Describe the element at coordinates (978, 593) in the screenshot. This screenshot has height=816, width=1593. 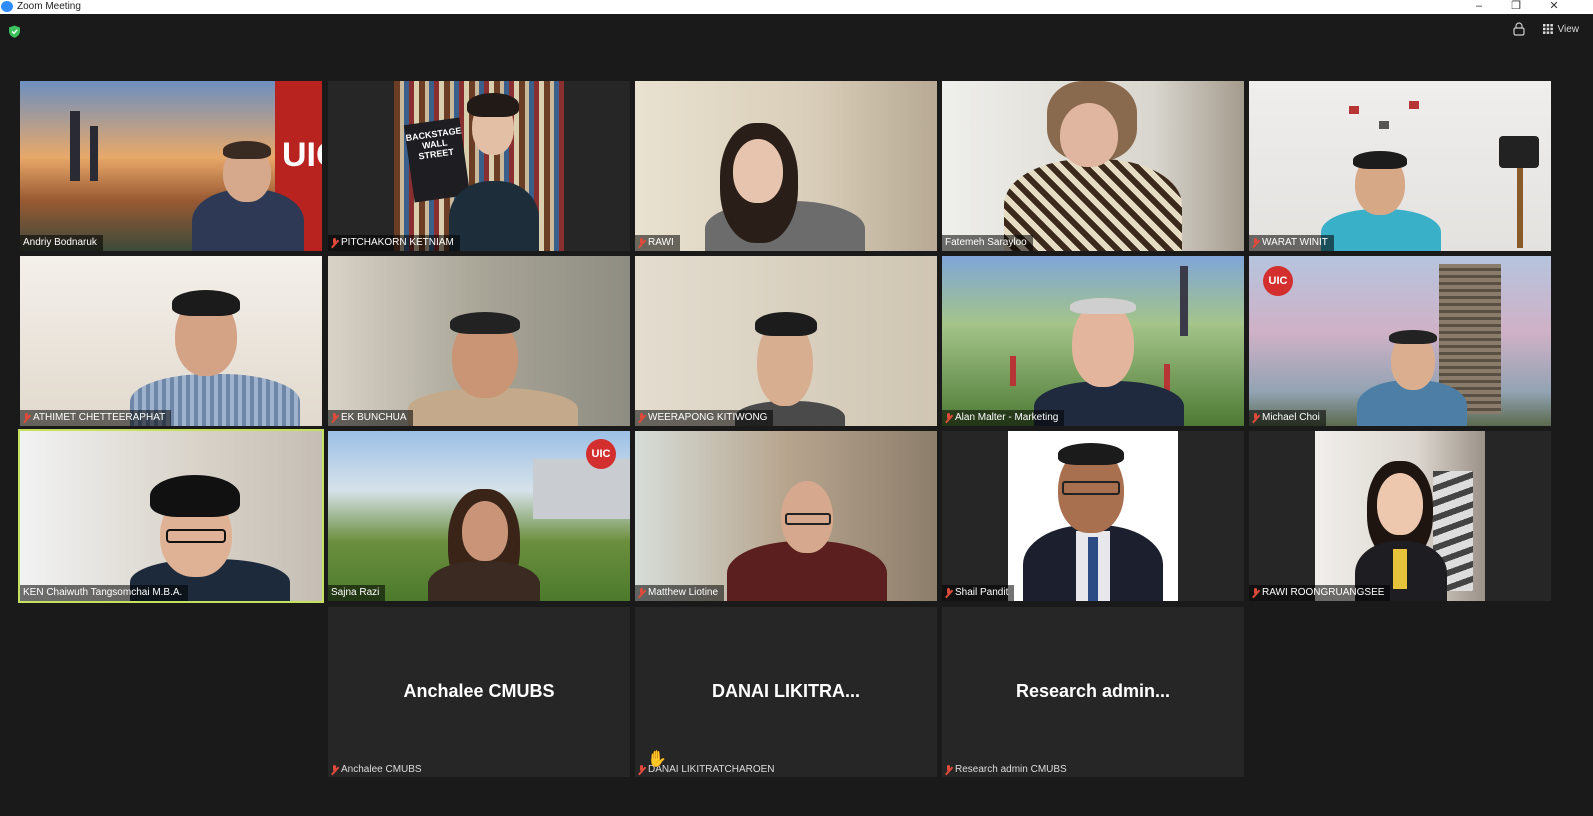
I see `participant-name-tag: Shail Pandit` at that location.